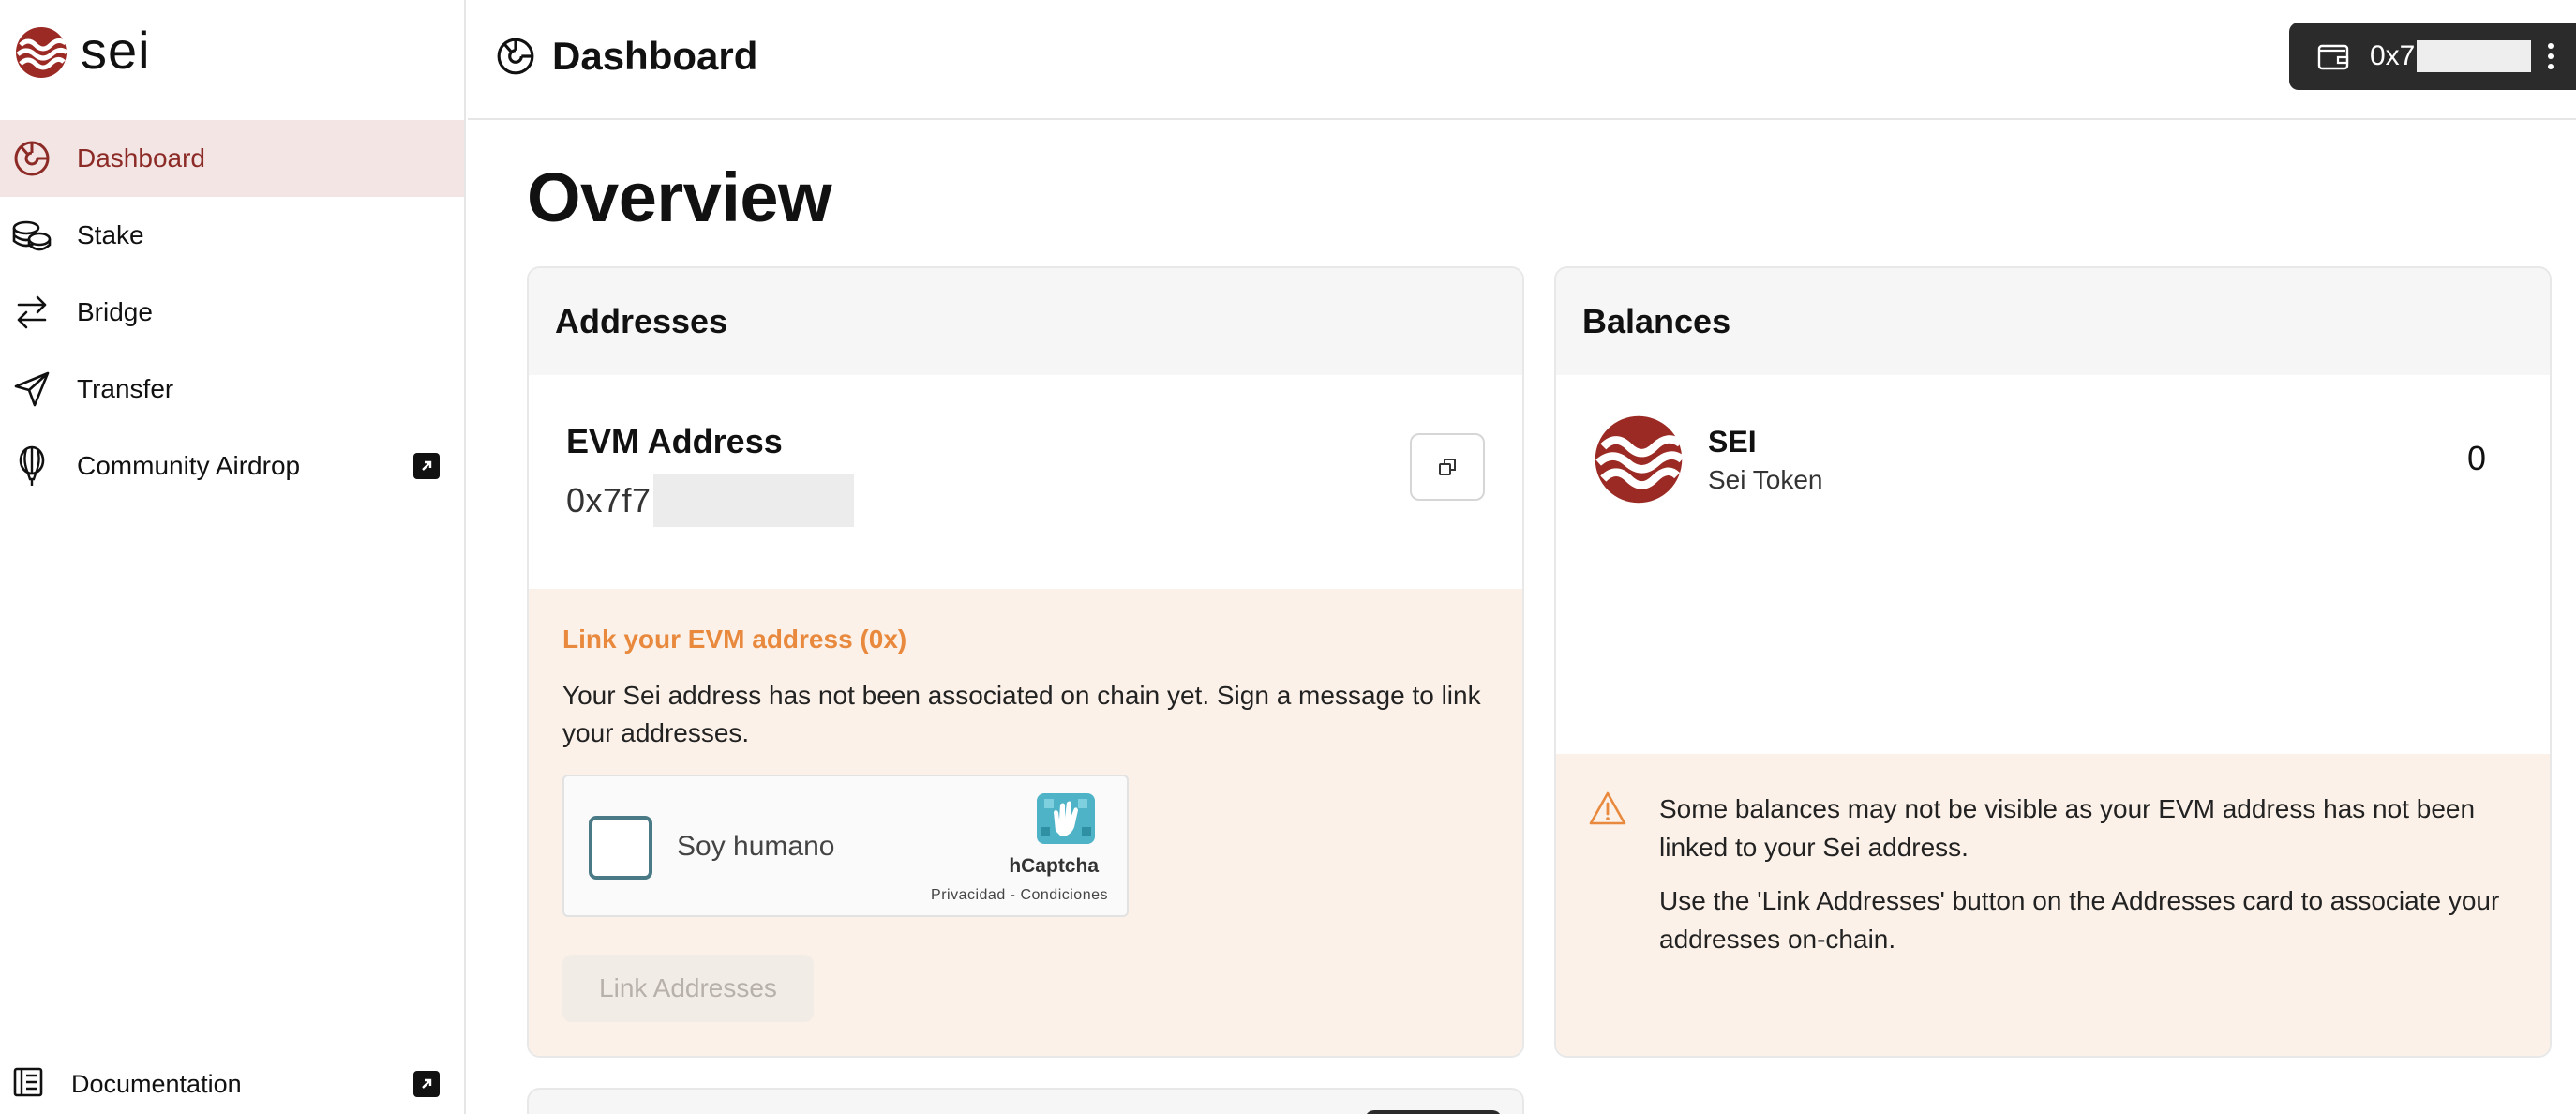 The image size is (2576, 1114). I want to click on sidebar-item-stake: Stake, so click(232, 236).